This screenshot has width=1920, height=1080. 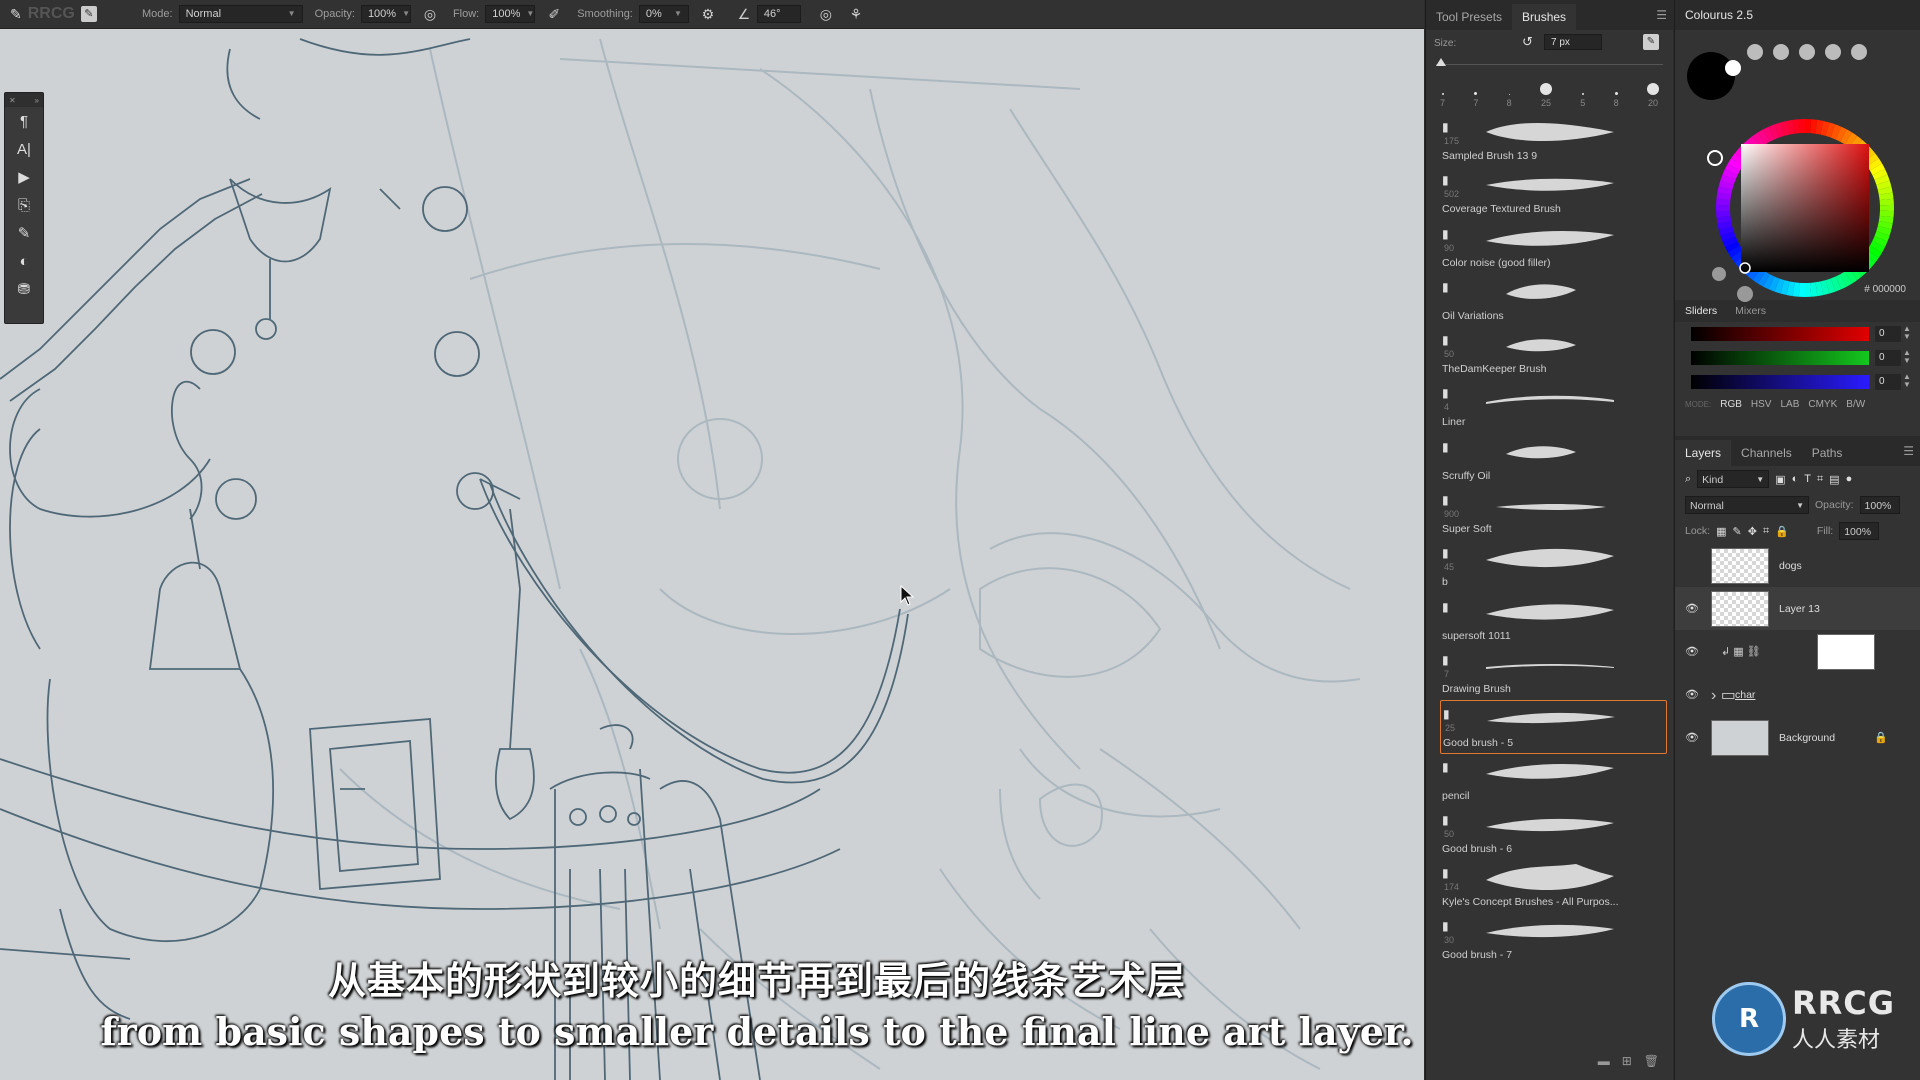 I want to click on layer-row: 👁 › ▭ char, so click(x=1797, y=694).